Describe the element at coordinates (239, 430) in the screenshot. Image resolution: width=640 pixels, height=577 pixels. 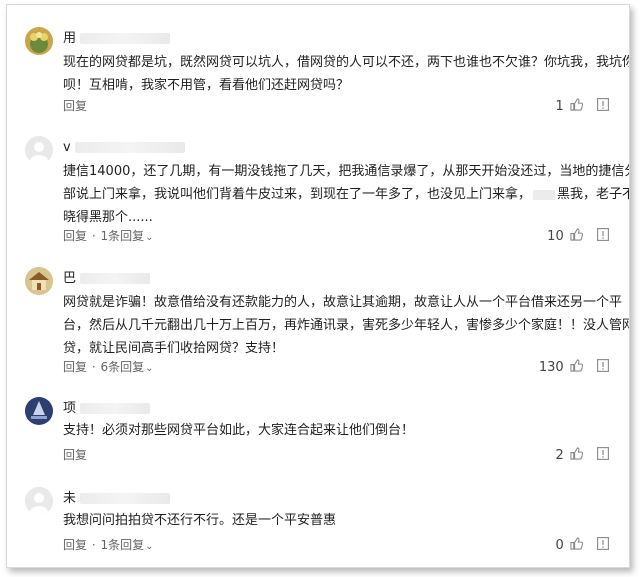
I see `comment-line: 支持！必须对那些网贷平台如此，大家连合起来让他们倒台！` at that location.